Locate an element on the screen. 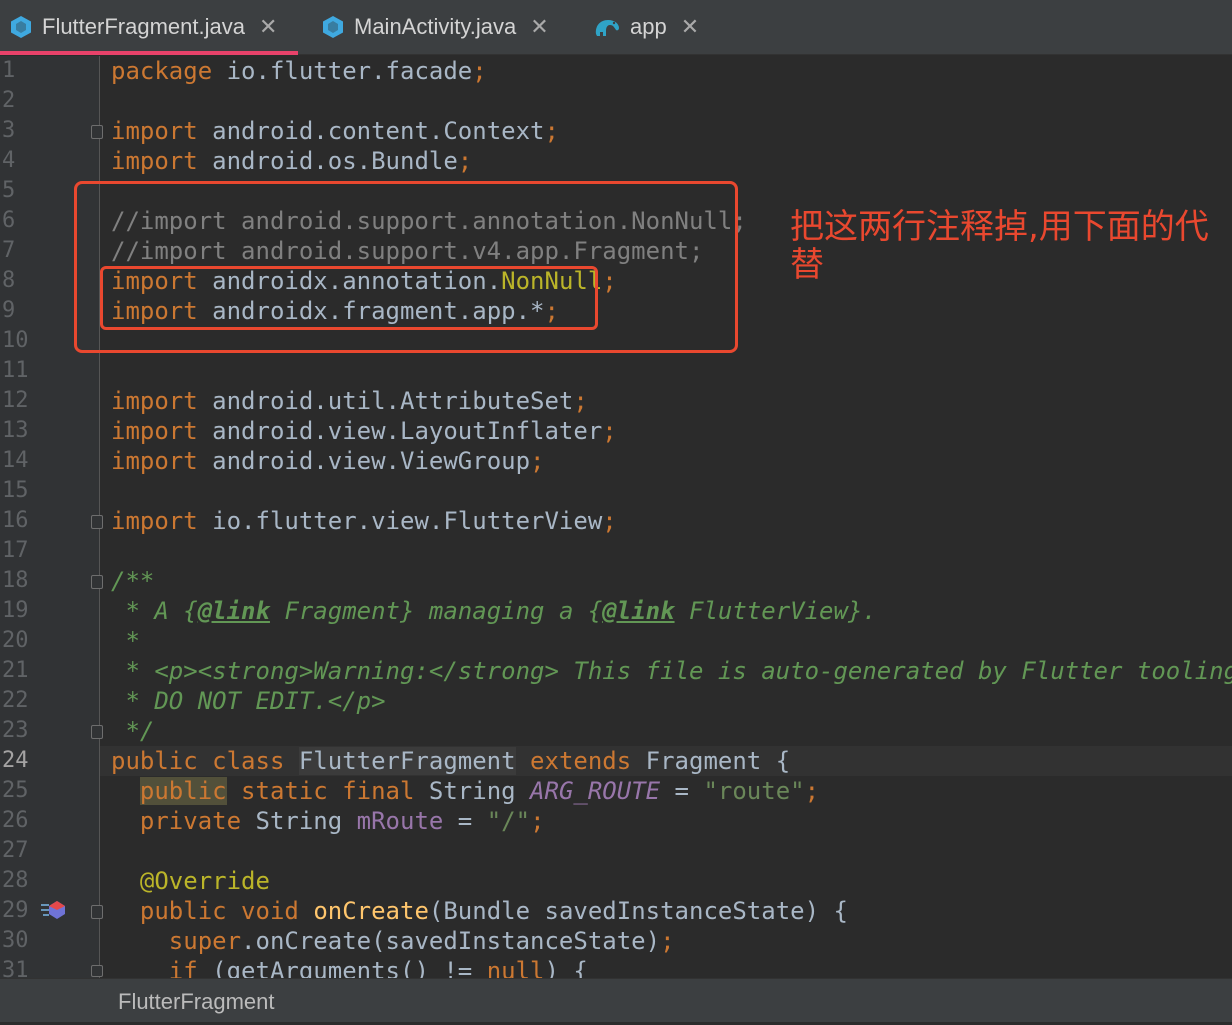 This screenshot has width=1232, height=1025. code-line-13: import android.view.LayoutInflater; is located at coordinates (364, 431).